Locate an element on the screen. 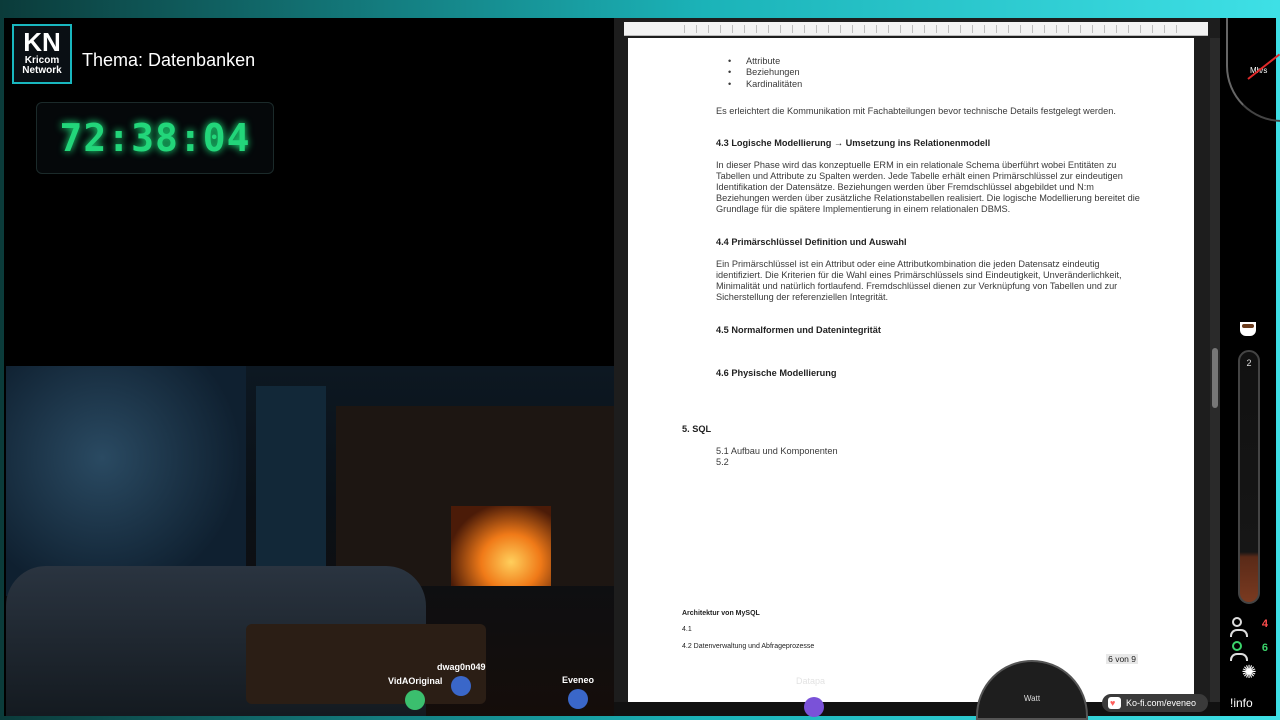 This screenshot has width=1280, height=720. viewer-name: VidAOriginal is located at coordinates (415, 681).